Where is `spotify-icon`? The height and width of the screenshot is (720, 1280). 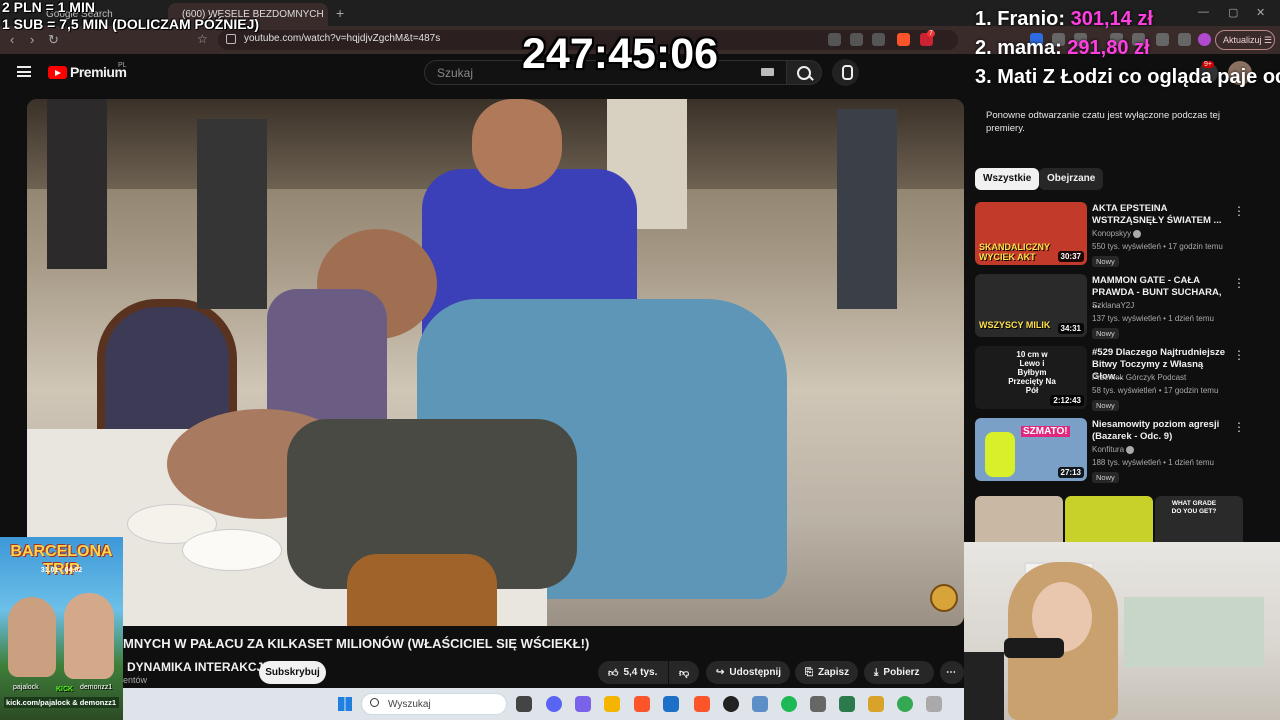
spotify-icon is located at coordinates (789, 704).